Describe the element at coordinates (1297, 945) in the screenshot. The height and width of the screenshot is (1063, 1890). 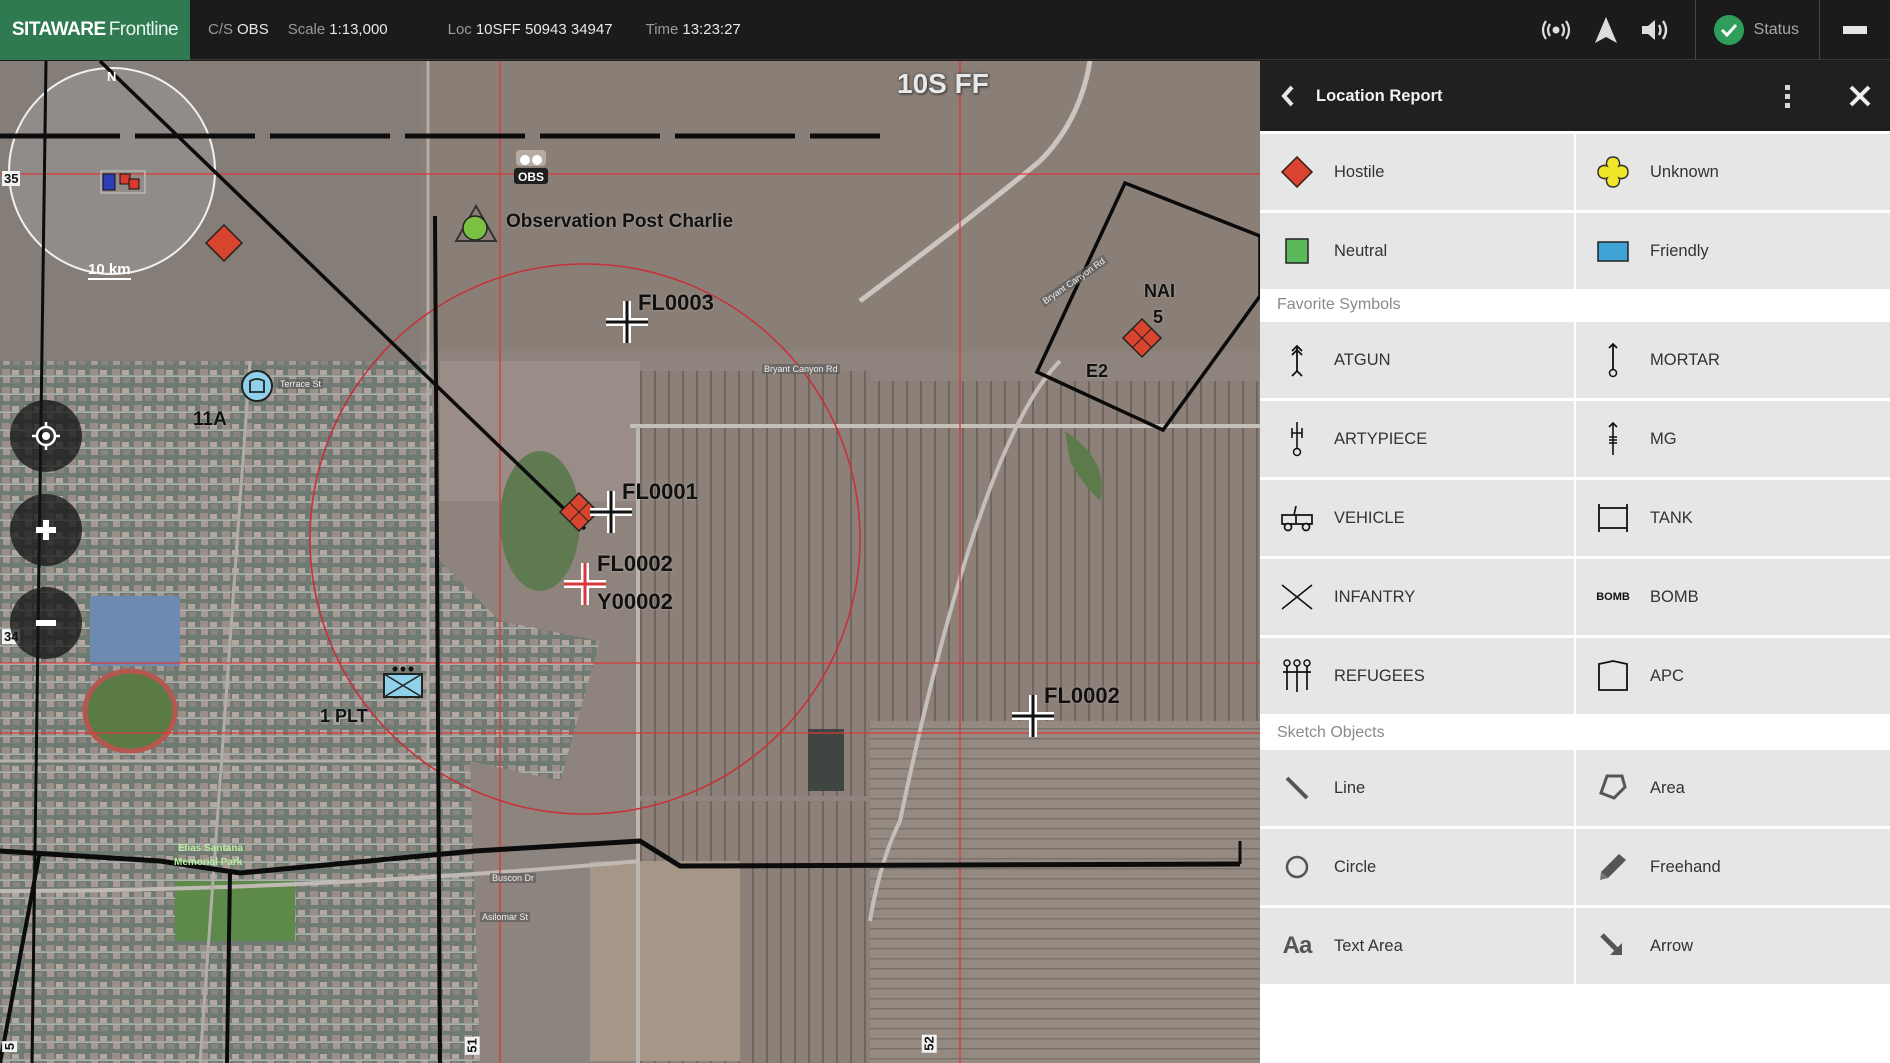
I see `text-icon: Aa` at that location.